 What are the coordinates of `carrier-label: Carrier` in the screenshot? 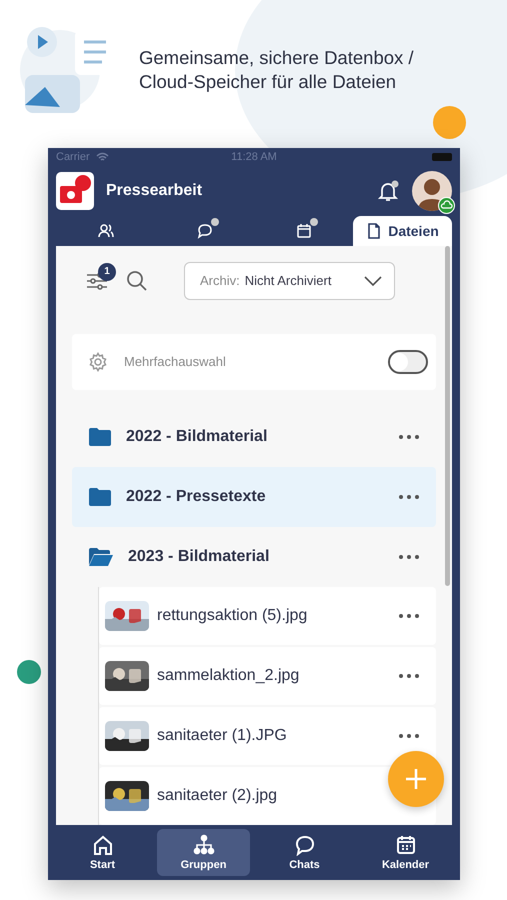 It's located at (73, 157).